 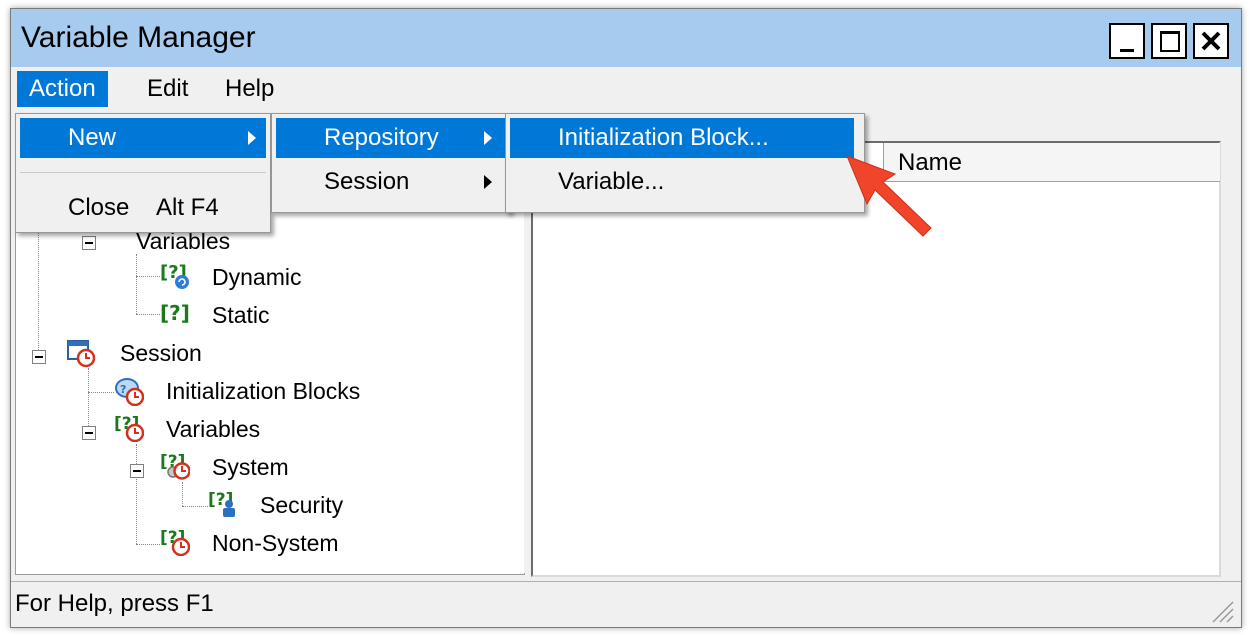 I want to click on menu-action: Action, so click(x=62, y=89).